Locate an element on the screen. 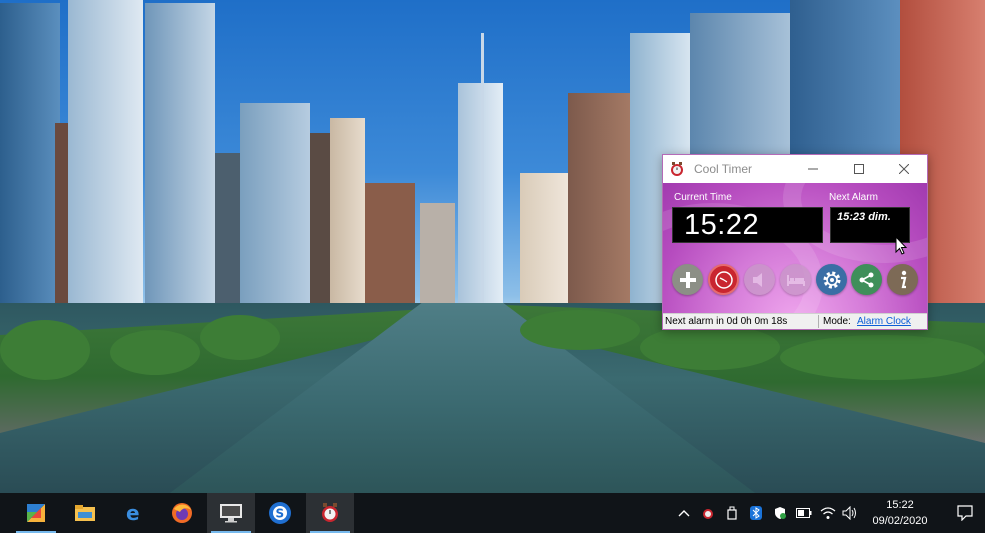 Image resolution: width=985 pixels, height=533 pixels. bluetooth-icon is located at coordinates (756, 513).